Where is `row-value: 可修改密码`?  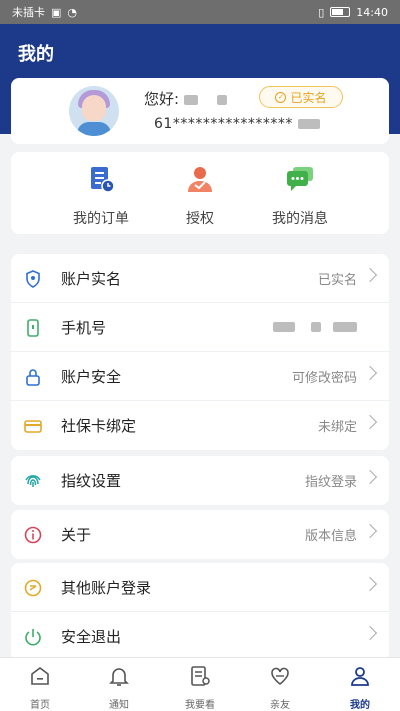
row-value: 可修改密码 is located at coordinates (324, 378).